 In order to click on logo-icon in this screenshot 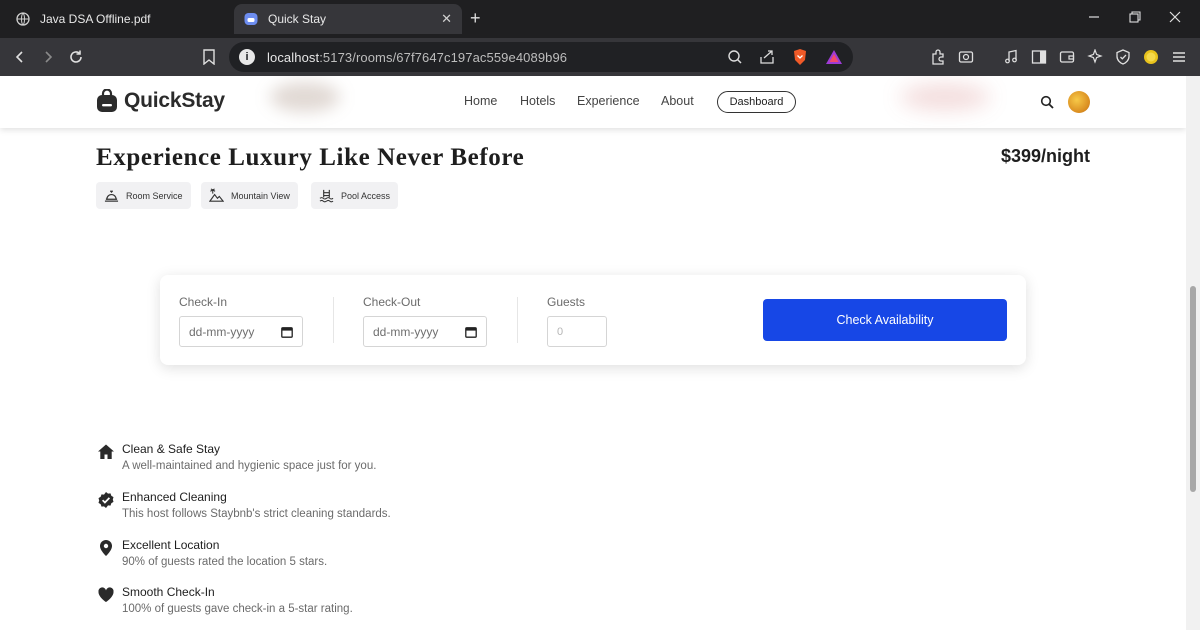, I will do `click(107, 100)`.